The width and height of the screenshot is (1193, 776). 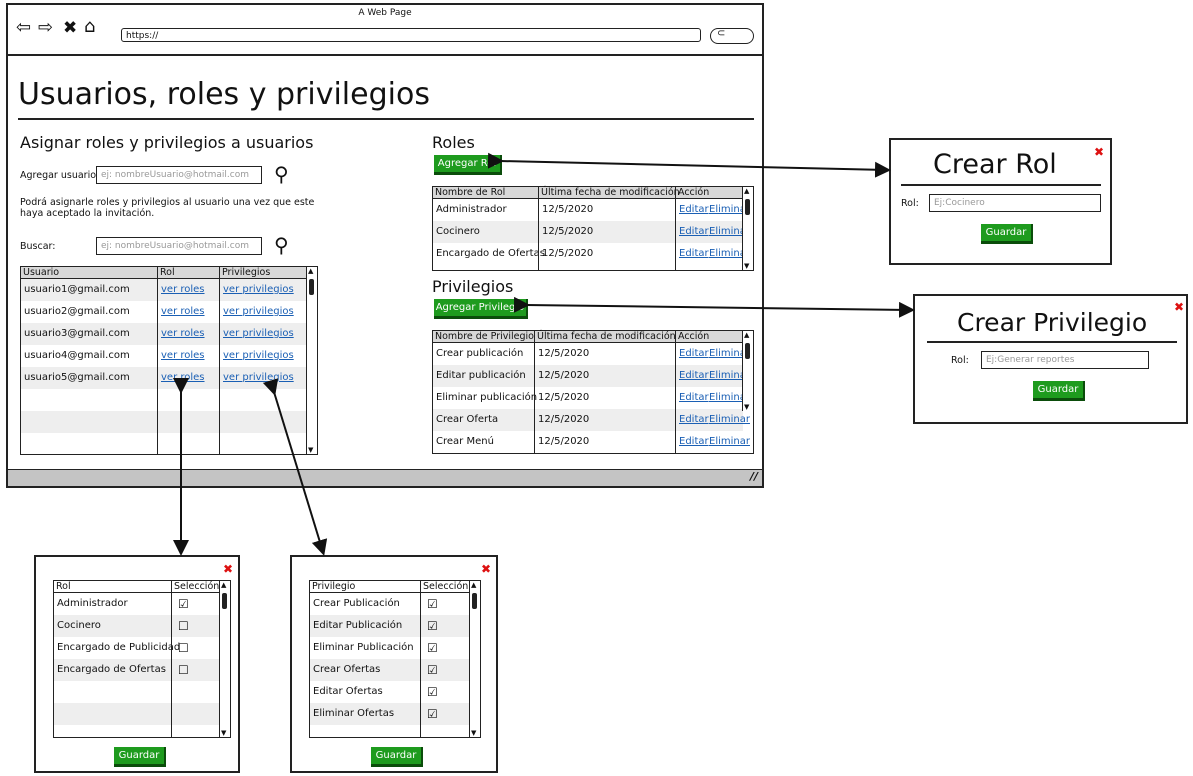 What do you see at coordinates (714, 307) in the screenshot?
I see `arrow-privilege-to-create-privilege` at bounding box center [714, 307].